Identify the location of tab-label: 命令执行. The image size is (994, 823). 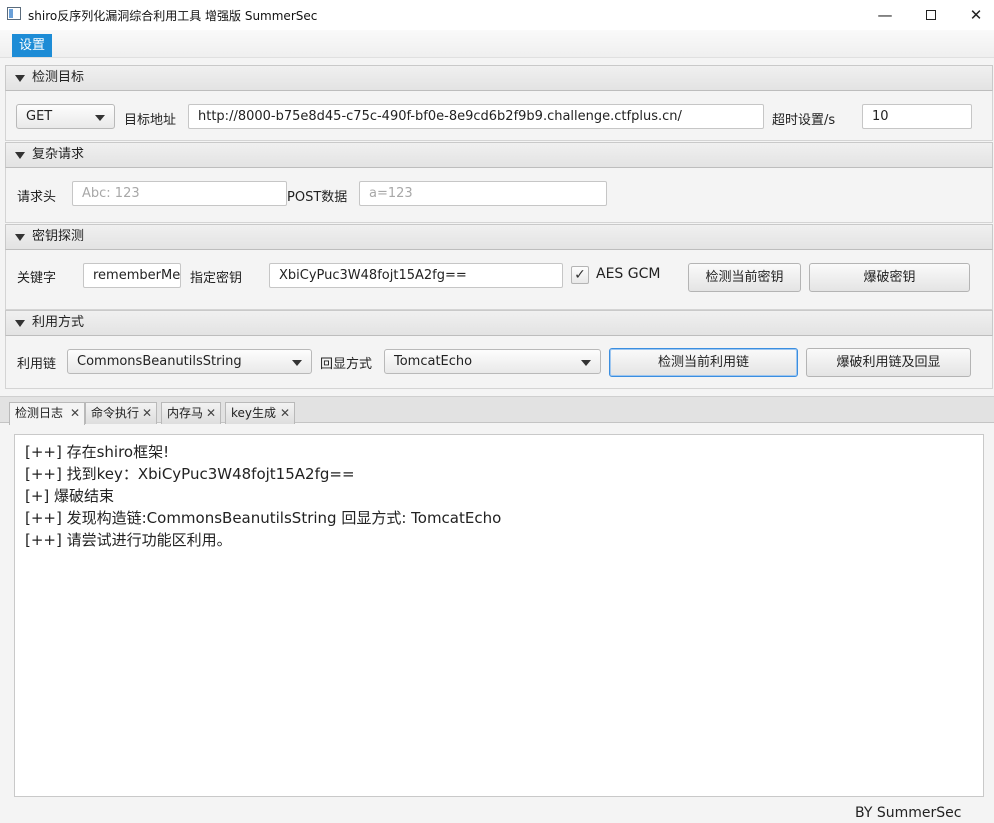
(115, 413).